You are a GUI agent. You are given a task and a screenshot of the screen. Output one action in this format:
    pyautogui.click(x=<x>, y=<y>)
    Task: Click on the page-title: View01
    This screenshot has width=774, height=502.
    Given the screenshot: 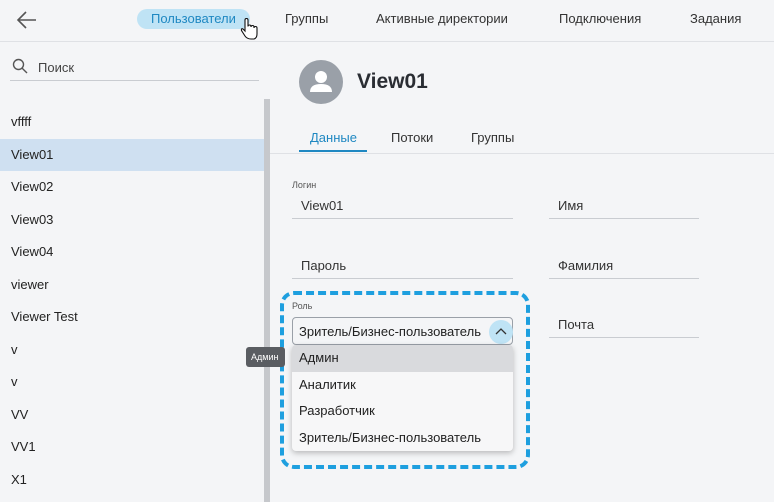 What is the action you would take?
    pyautogui.click(x=392, y=81)
    